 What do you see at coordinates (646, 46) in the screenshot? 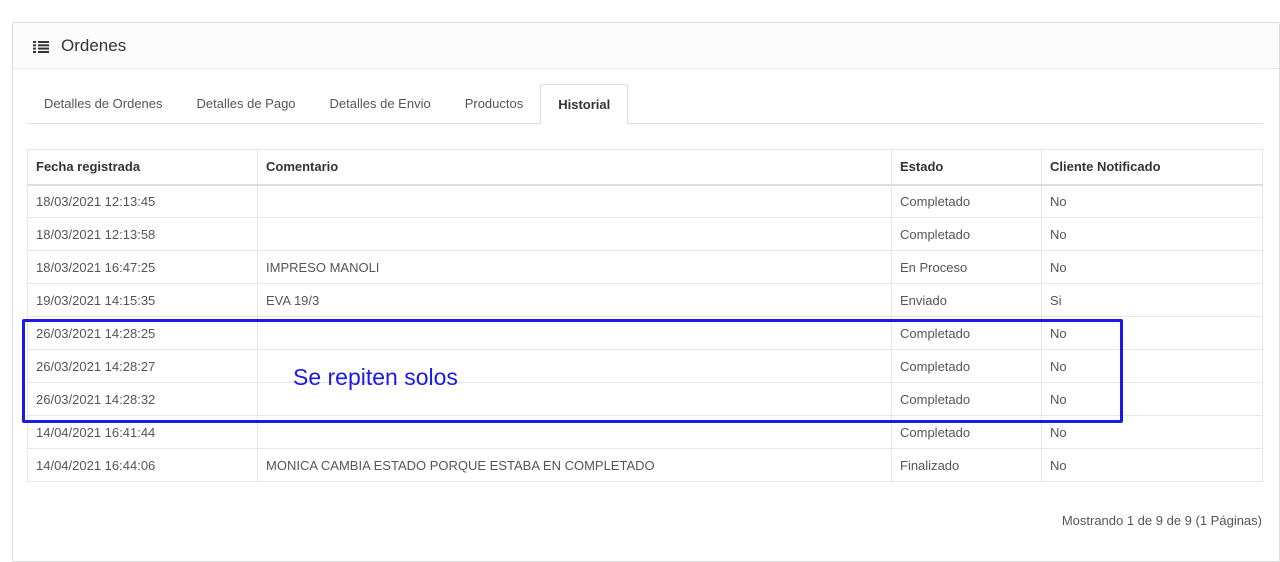
I see `panel-heading: Ordenes` at bounding box center [646, 46].